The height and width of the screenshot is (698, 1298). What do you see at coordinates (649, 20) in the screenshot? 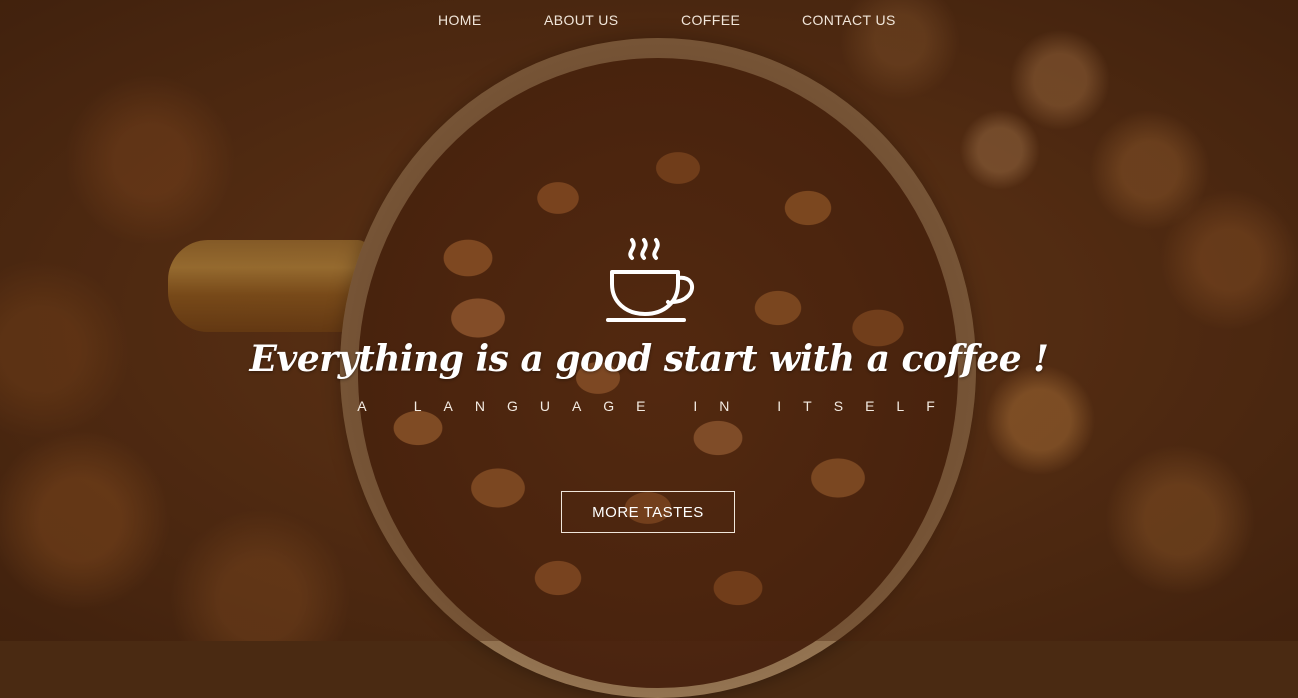
I see `main-navigation: HOME ABOUT US COFFEE CONTACT US` at bounding box center [649, 20].